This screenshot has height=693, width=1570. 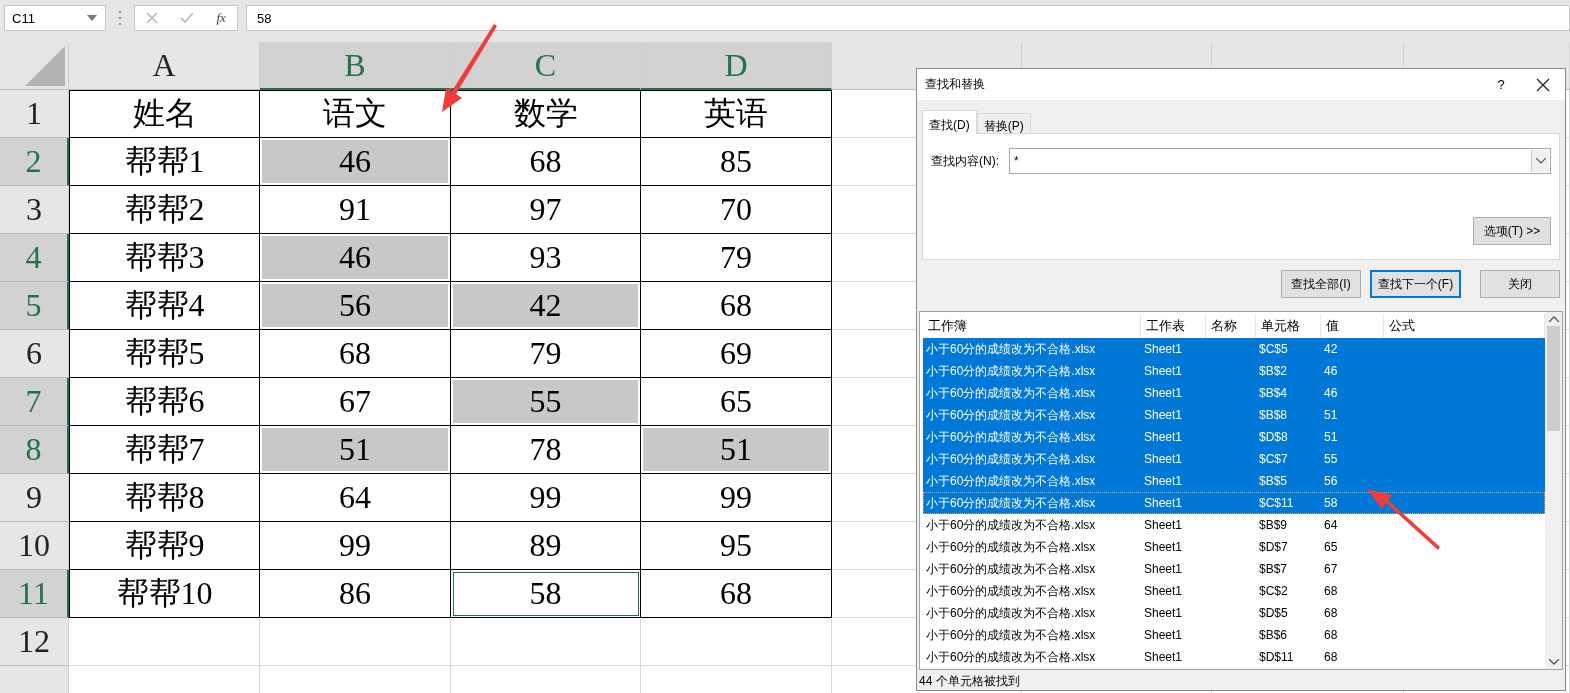 I want to click on table-cell: 70, so click(x=736, y=210).